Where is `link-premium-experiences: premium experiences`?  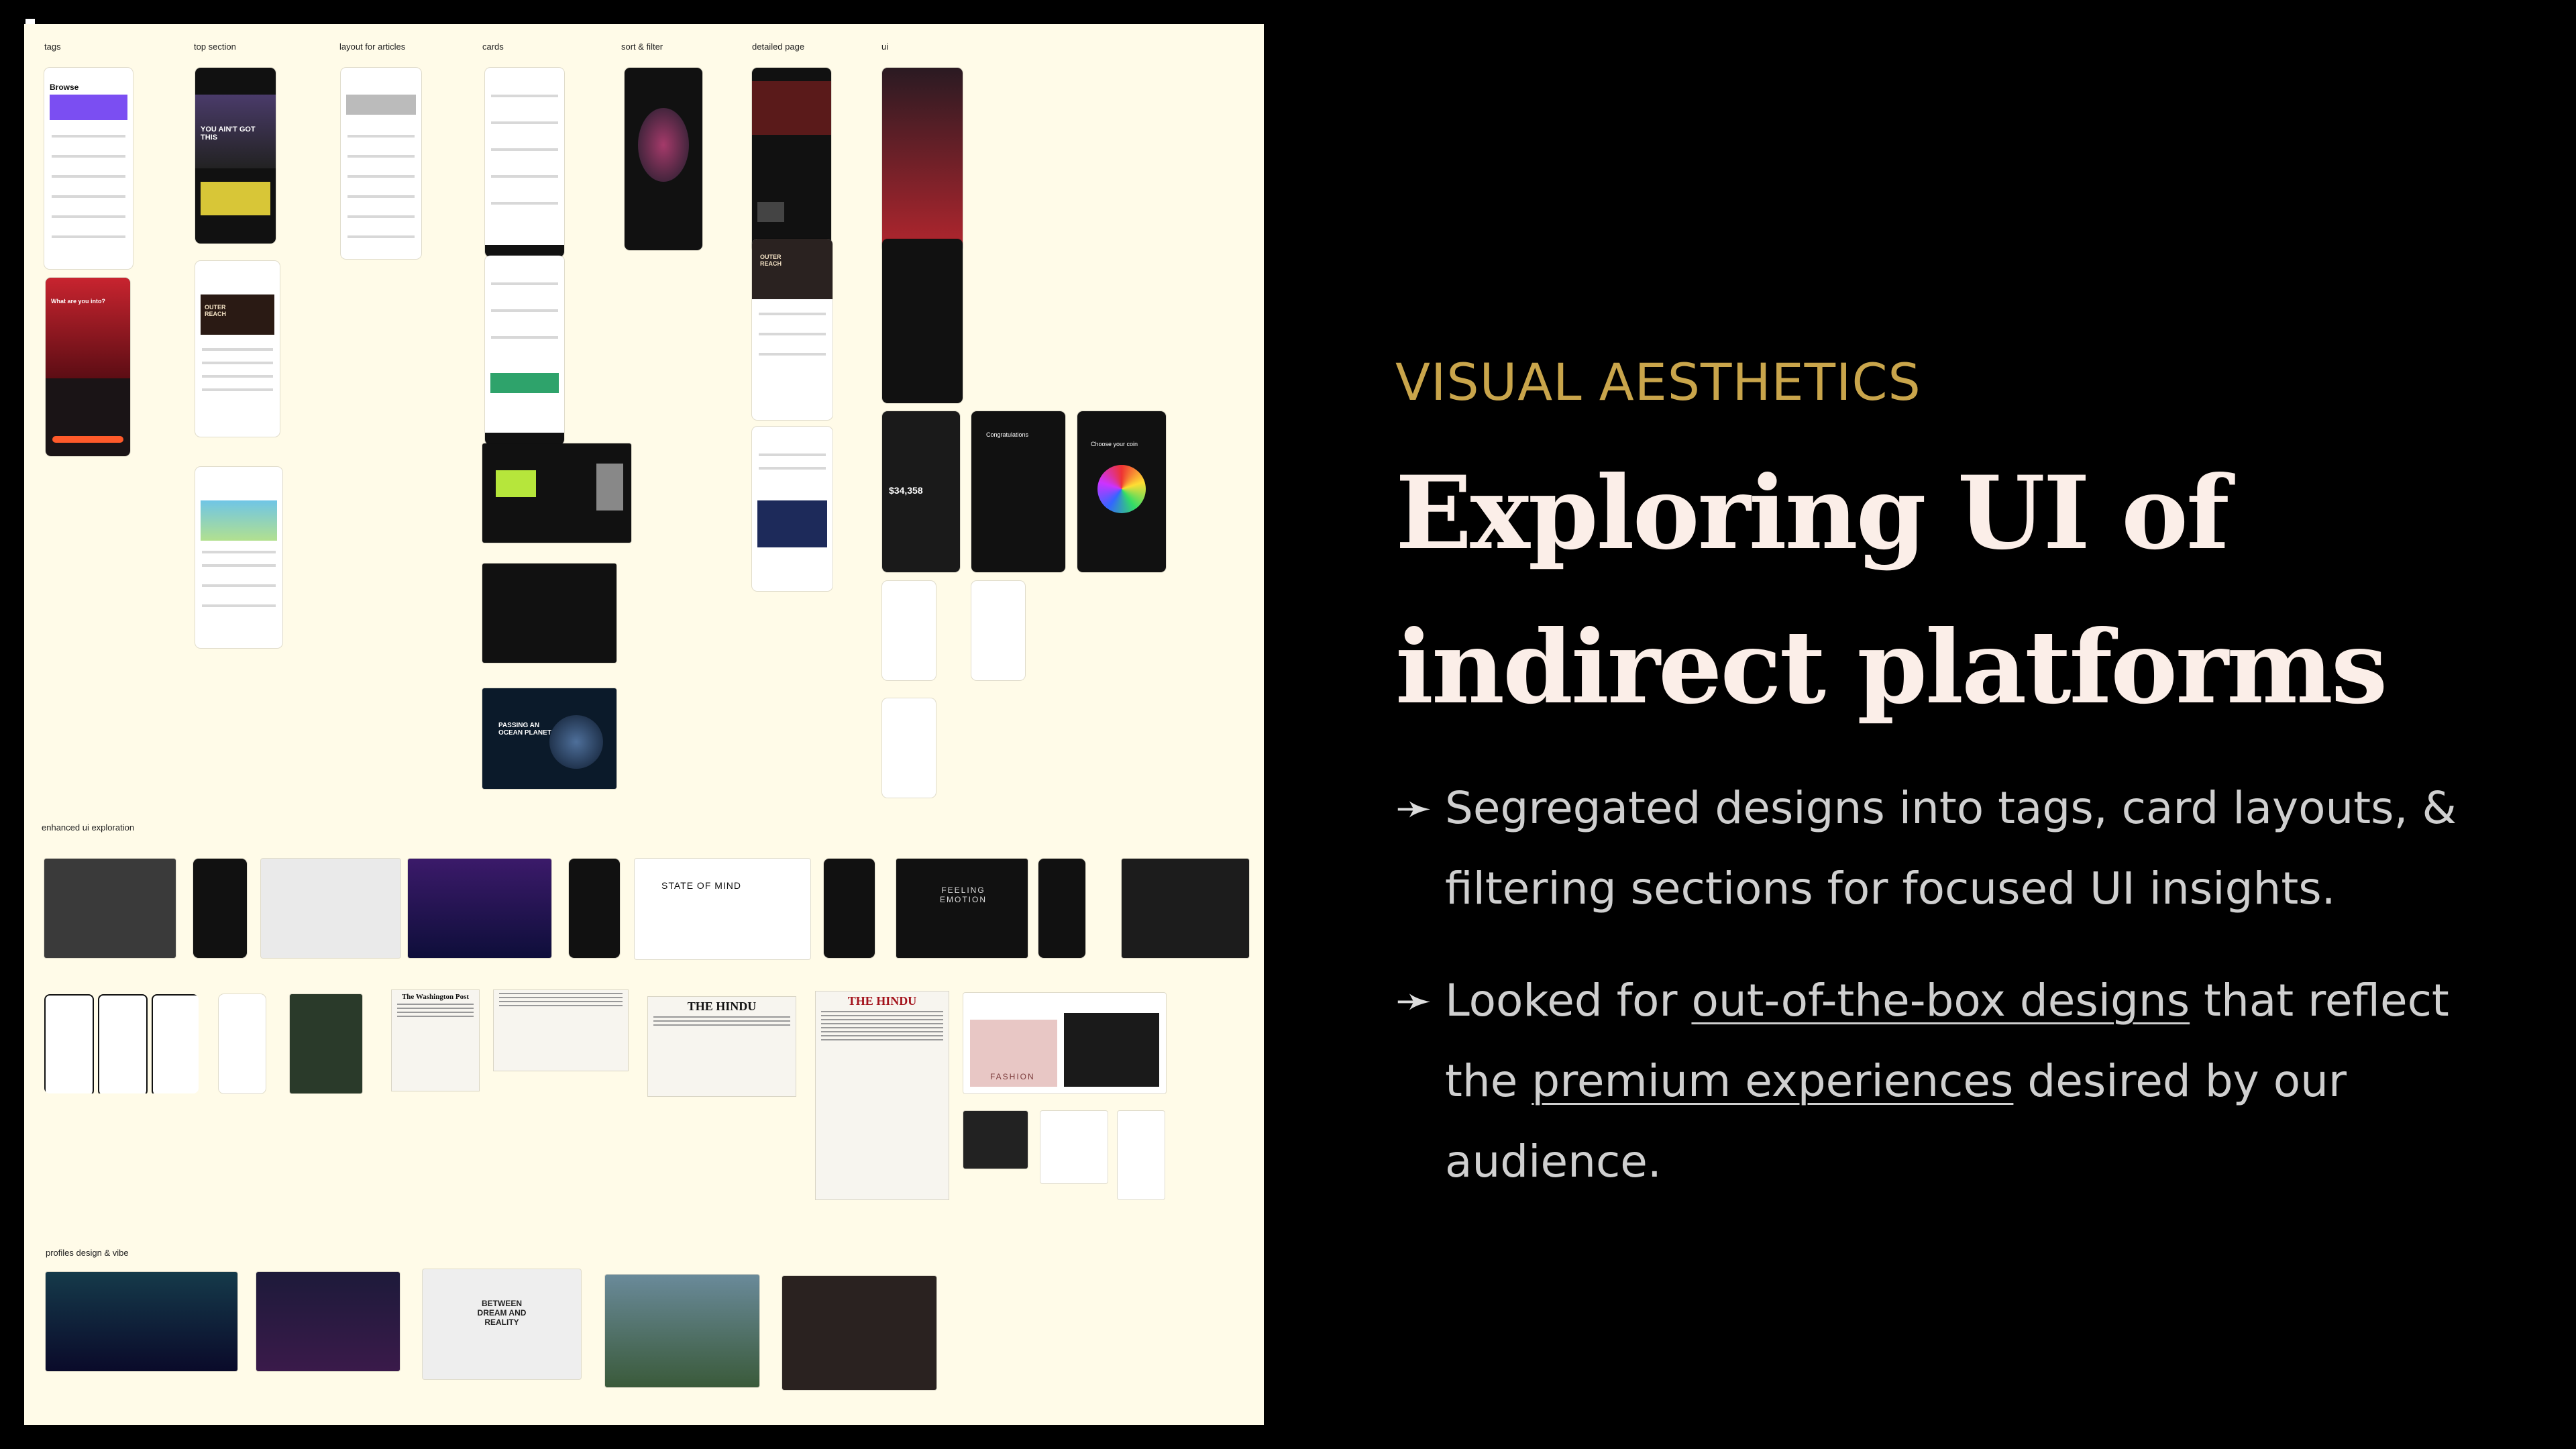
link-premium-experiences: premium experiences is located at coordinates (1772, 1081).